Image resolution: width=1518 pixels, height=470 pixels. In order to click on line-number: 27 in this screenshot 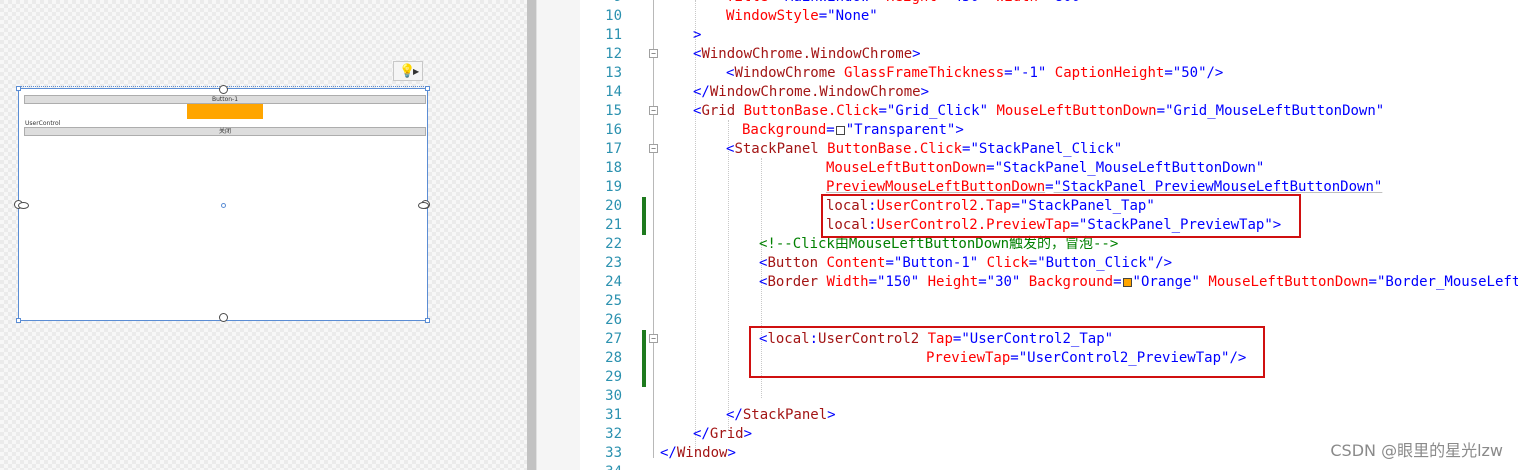, I will do `click(613, 339)`.